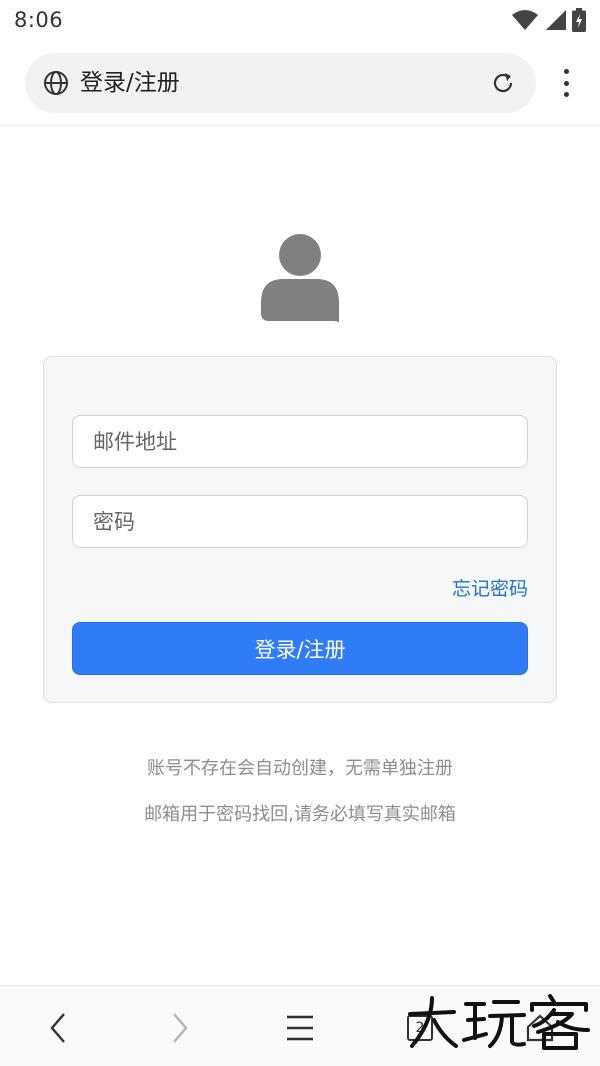 This screenshot has height=1066, width=600. Describe the element at coordinates (56, 83) in the screenshot. I see `globe-icon` at that location.